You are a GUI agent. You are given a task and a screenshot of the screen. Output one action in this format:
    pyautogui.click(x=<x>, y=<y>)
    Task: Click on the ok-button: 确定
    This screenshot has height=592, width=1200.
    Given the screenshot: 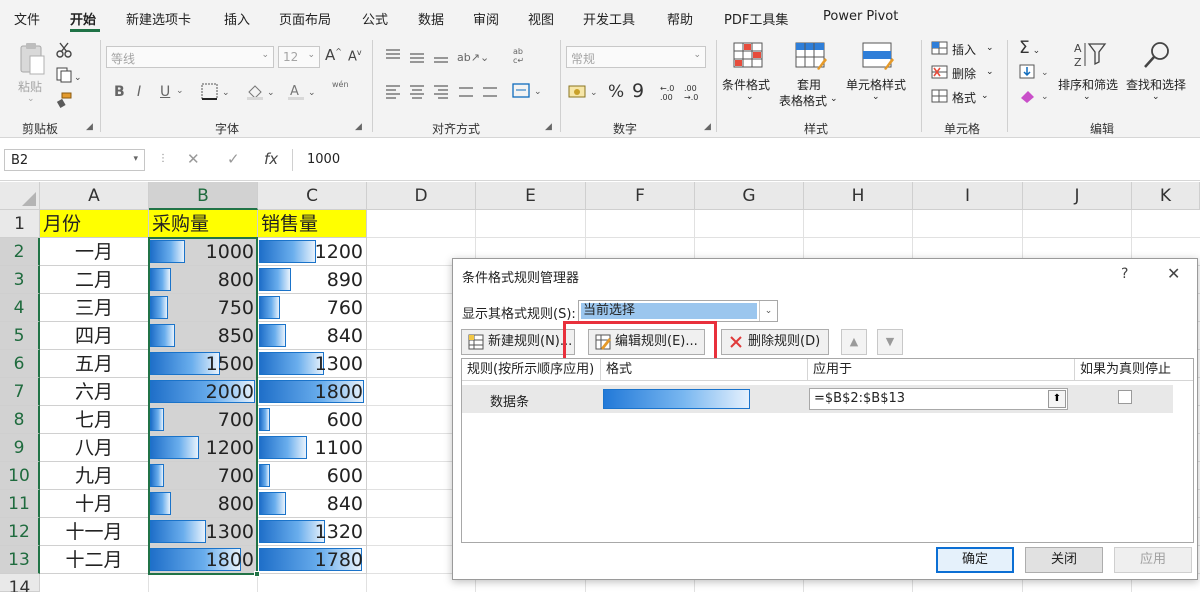 What is the action you would take?
    pyautogui.click(x=975, y=560)
    